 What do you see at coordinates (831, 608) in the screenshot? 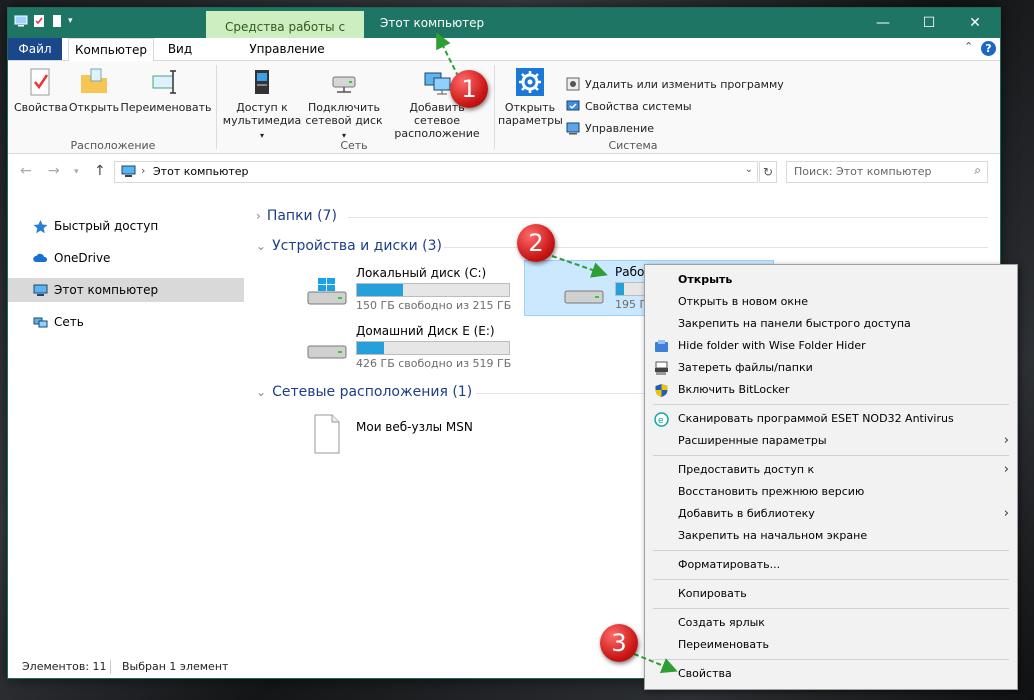
I see `menu-separator` at bounding box center [831, 608].